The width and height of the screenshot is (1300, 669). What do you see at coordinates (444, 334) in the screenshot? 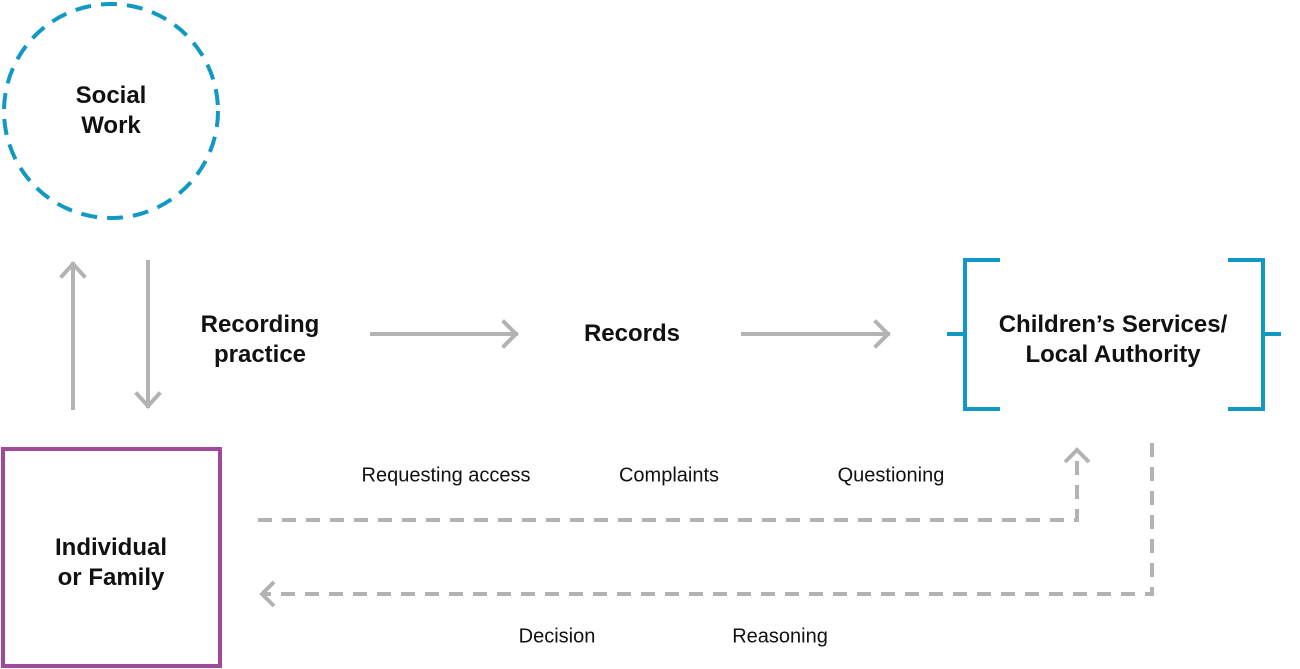
I see `arrow-recording-to-records` at bounding box center [444, 334].